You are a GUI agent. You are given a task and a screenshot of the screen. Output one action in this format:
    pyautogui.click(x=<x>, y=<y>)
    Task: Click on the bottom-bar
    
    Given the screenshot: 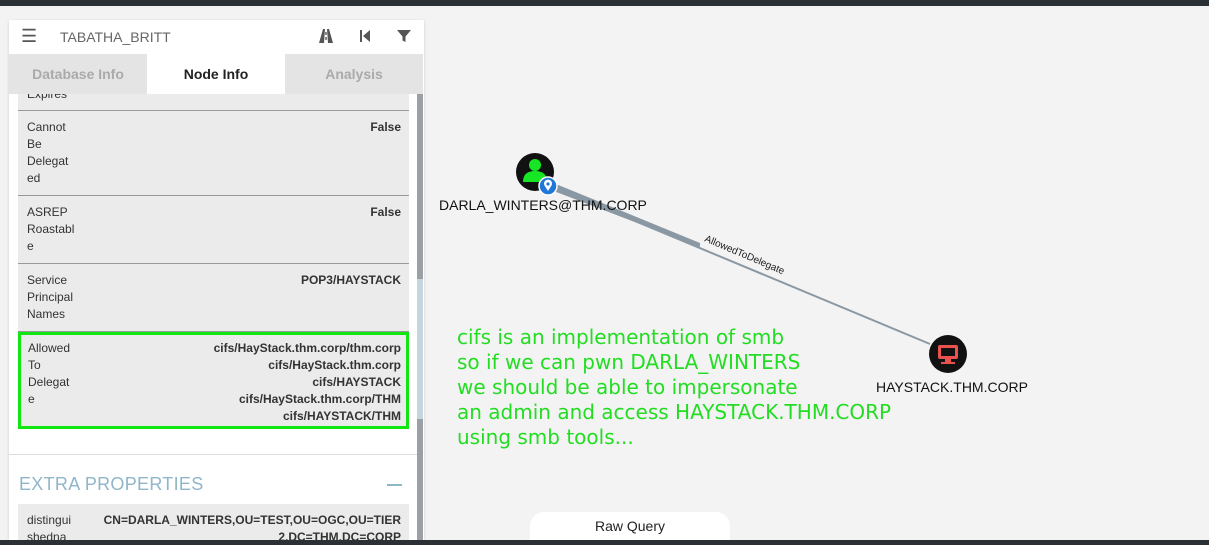 What is the action you would take?
    pyautogui.click(x=604, y=542)
    